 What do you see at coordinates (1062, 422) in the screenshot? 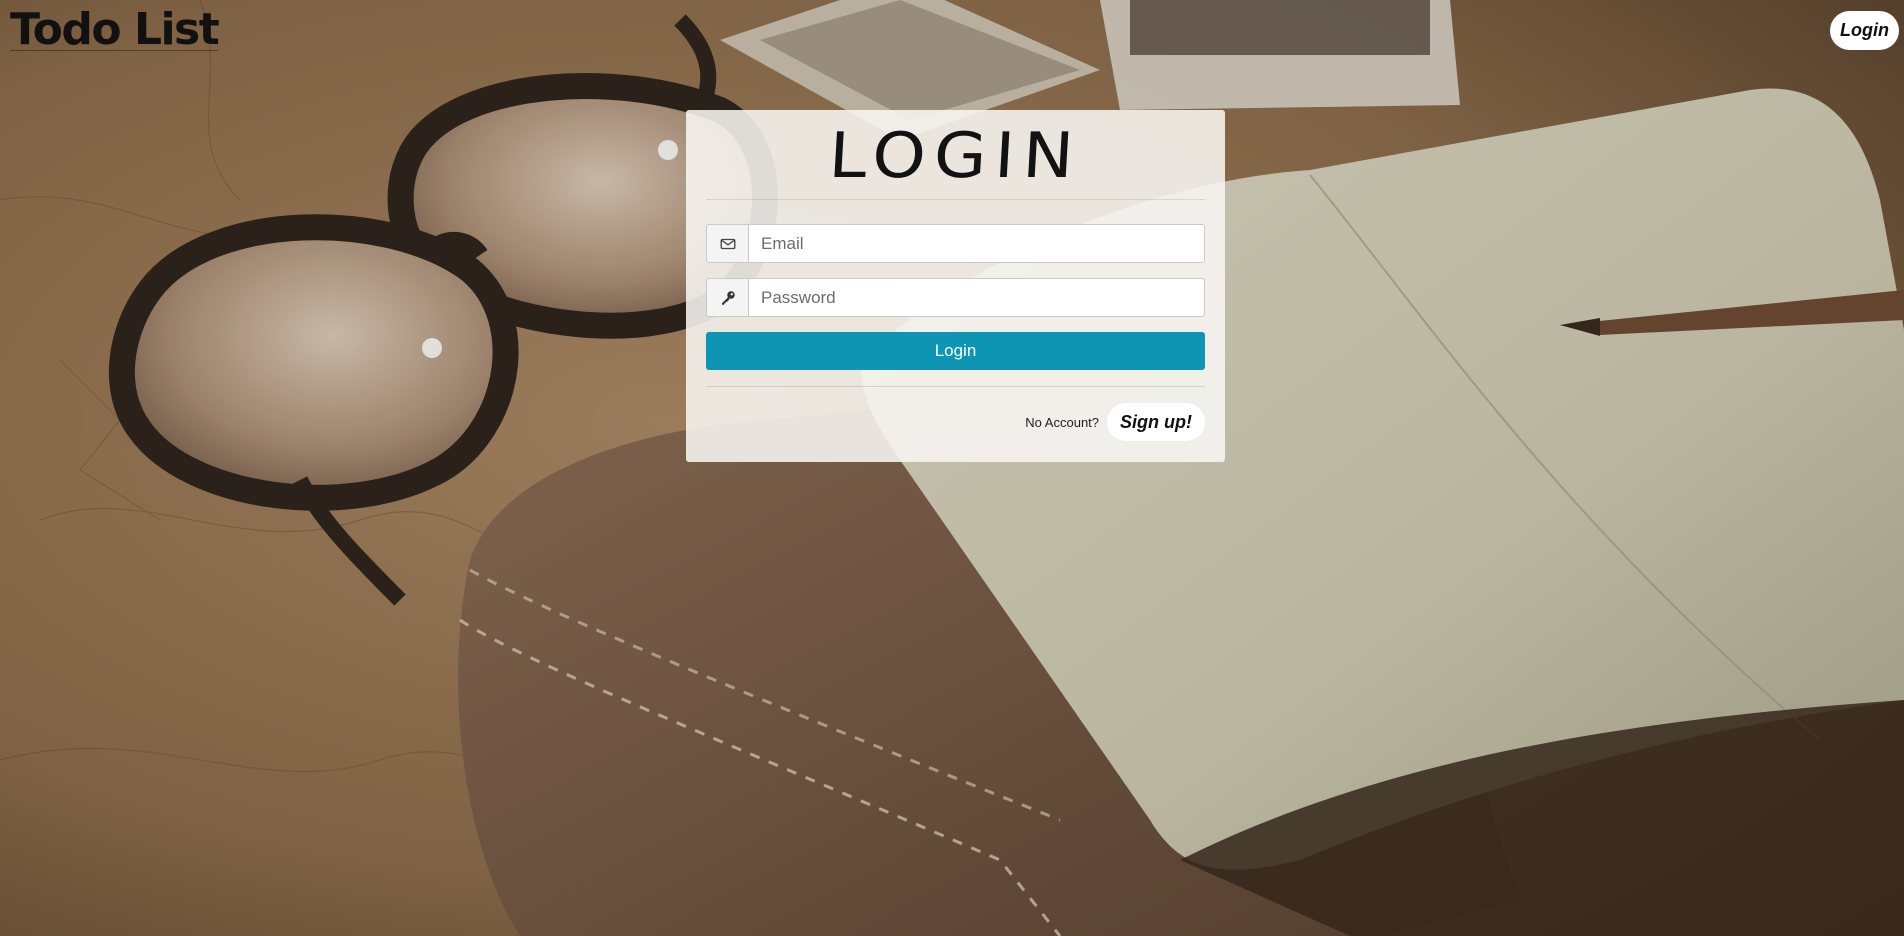
I see `no-account-text: No Account?` at bounding box center [1062, 422].